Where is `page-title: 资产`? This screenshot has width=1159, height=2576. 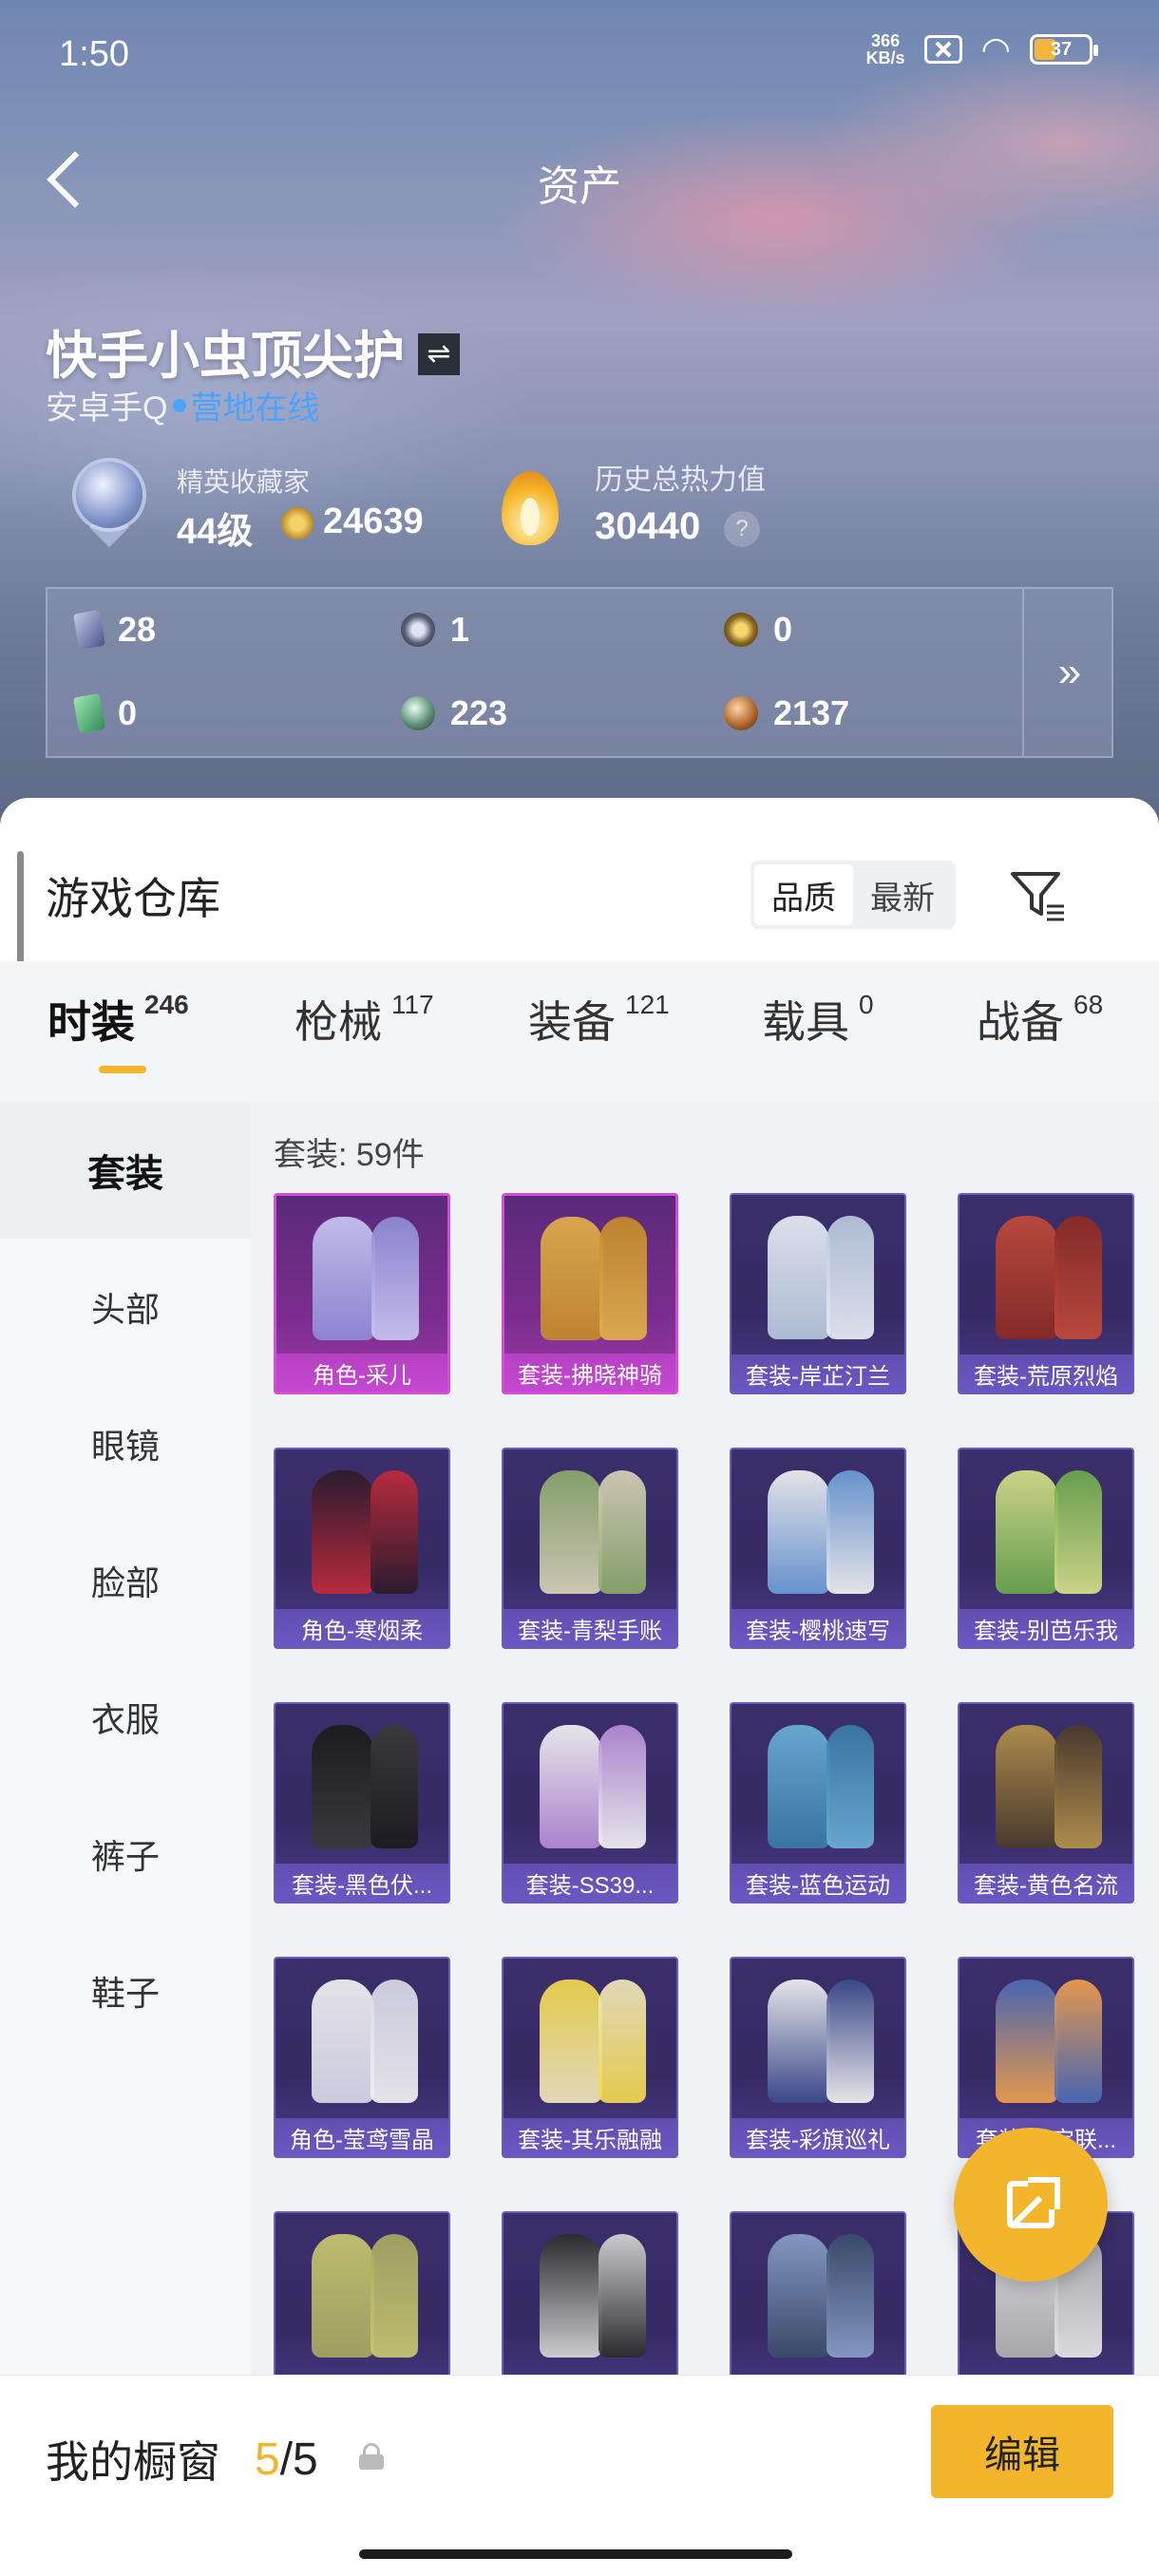 page-title: 资产 is located at coordinates (579, 186).